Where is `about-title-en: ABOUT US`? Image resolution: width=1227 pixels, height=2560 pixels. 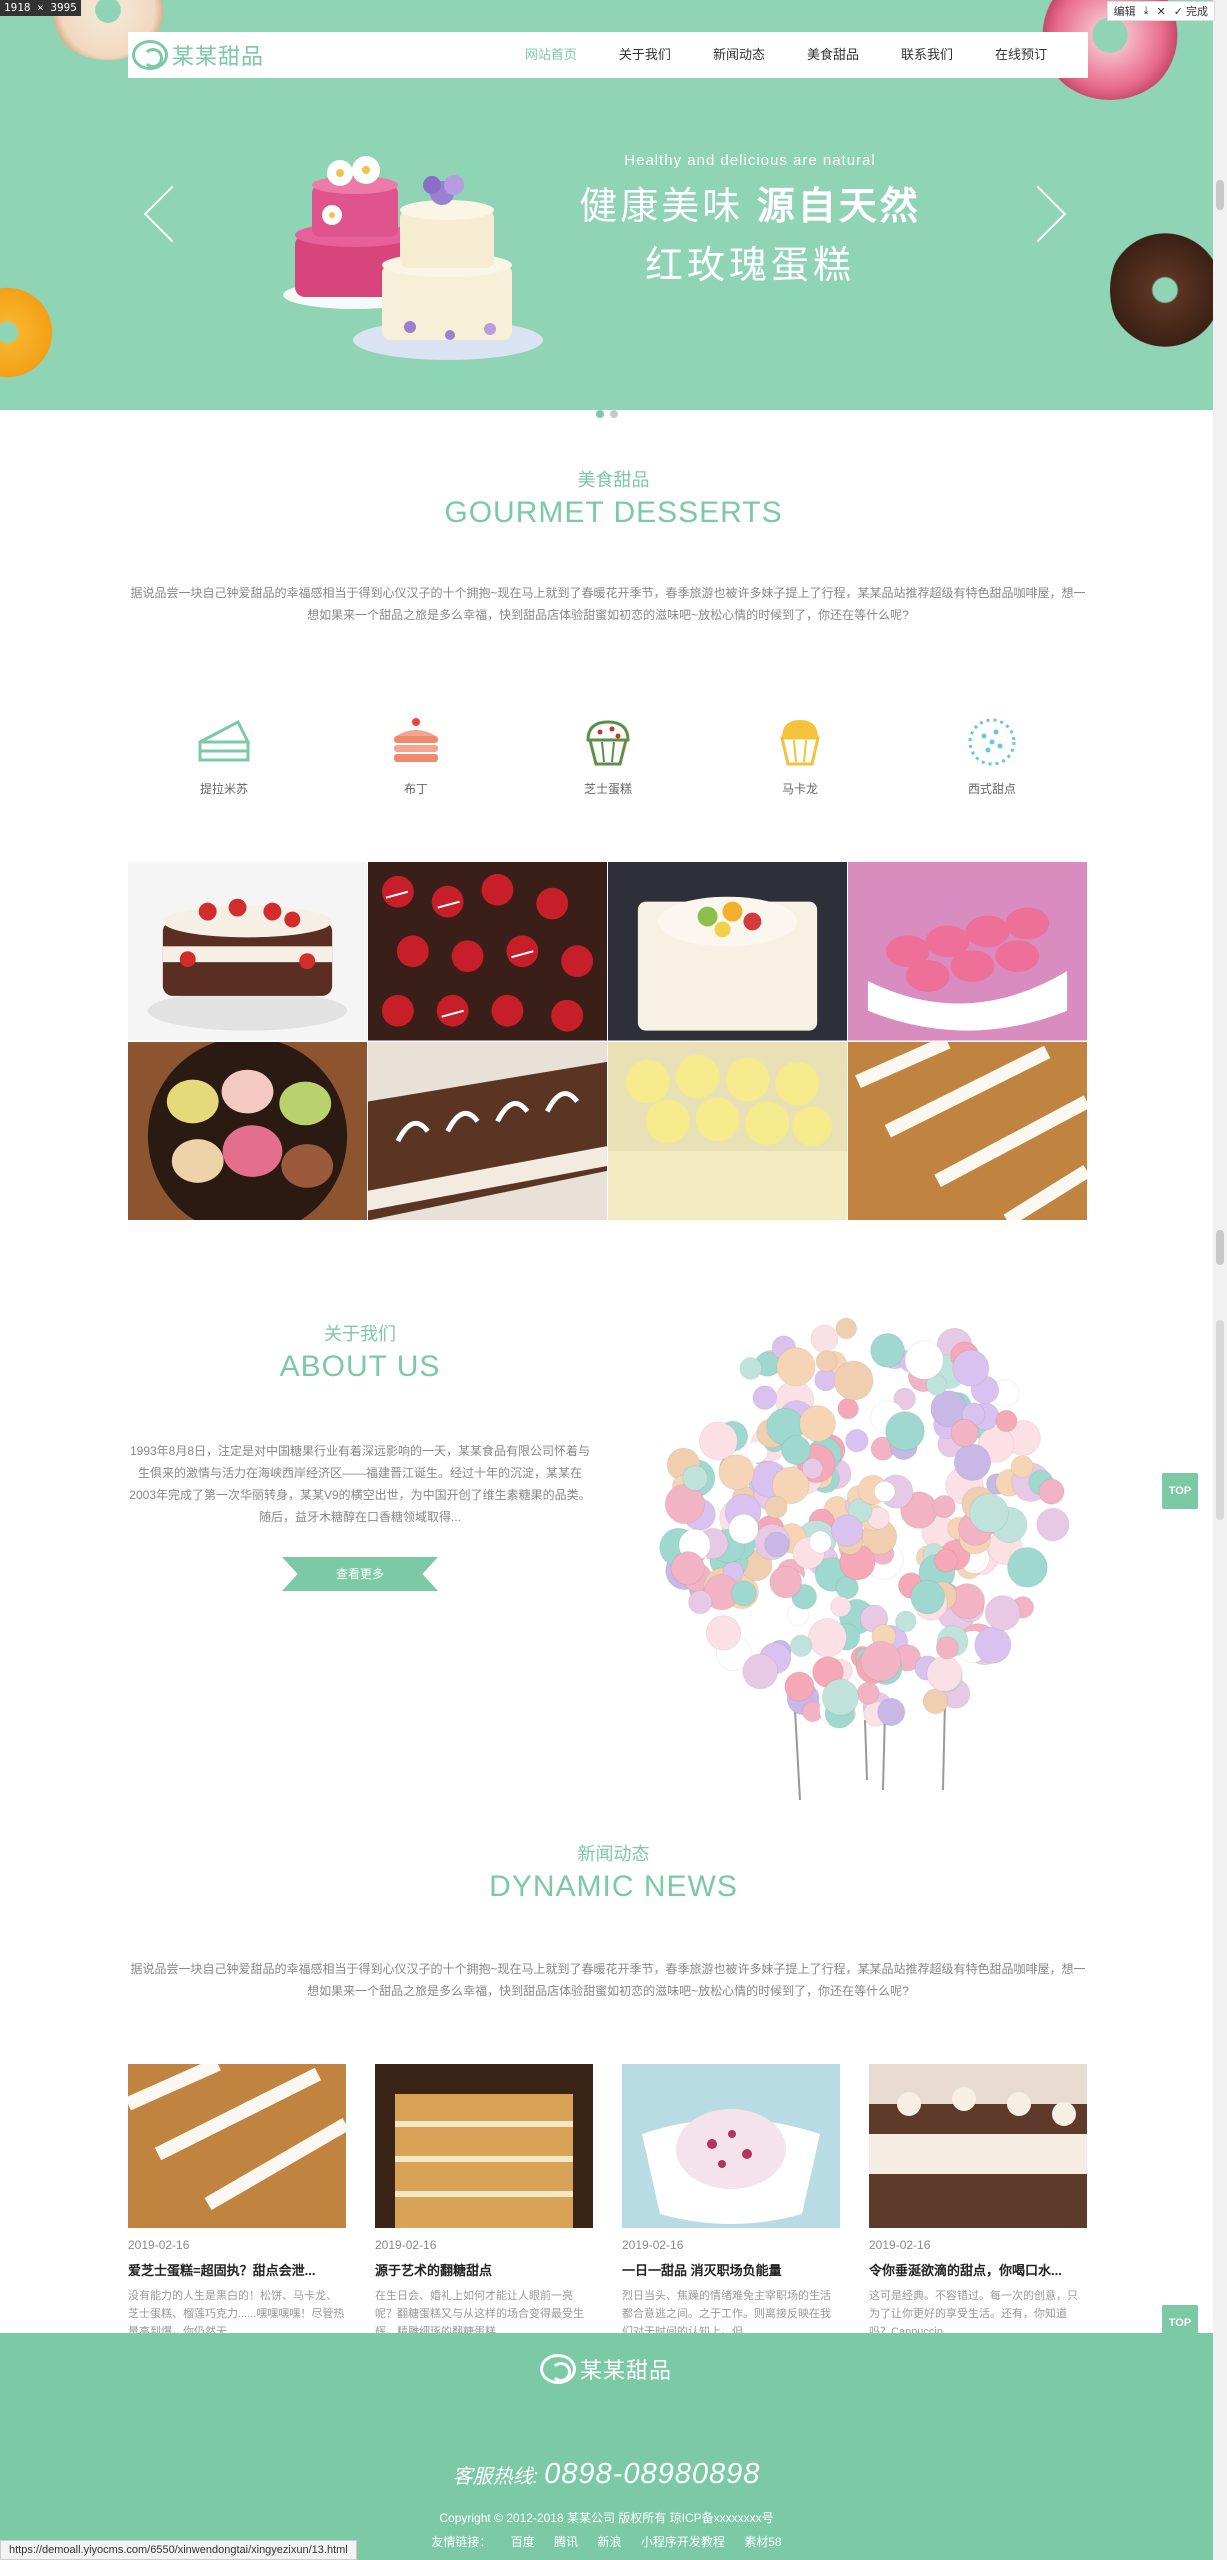 about-title-en: ABOUT US is located at coordinates (360, 1366).